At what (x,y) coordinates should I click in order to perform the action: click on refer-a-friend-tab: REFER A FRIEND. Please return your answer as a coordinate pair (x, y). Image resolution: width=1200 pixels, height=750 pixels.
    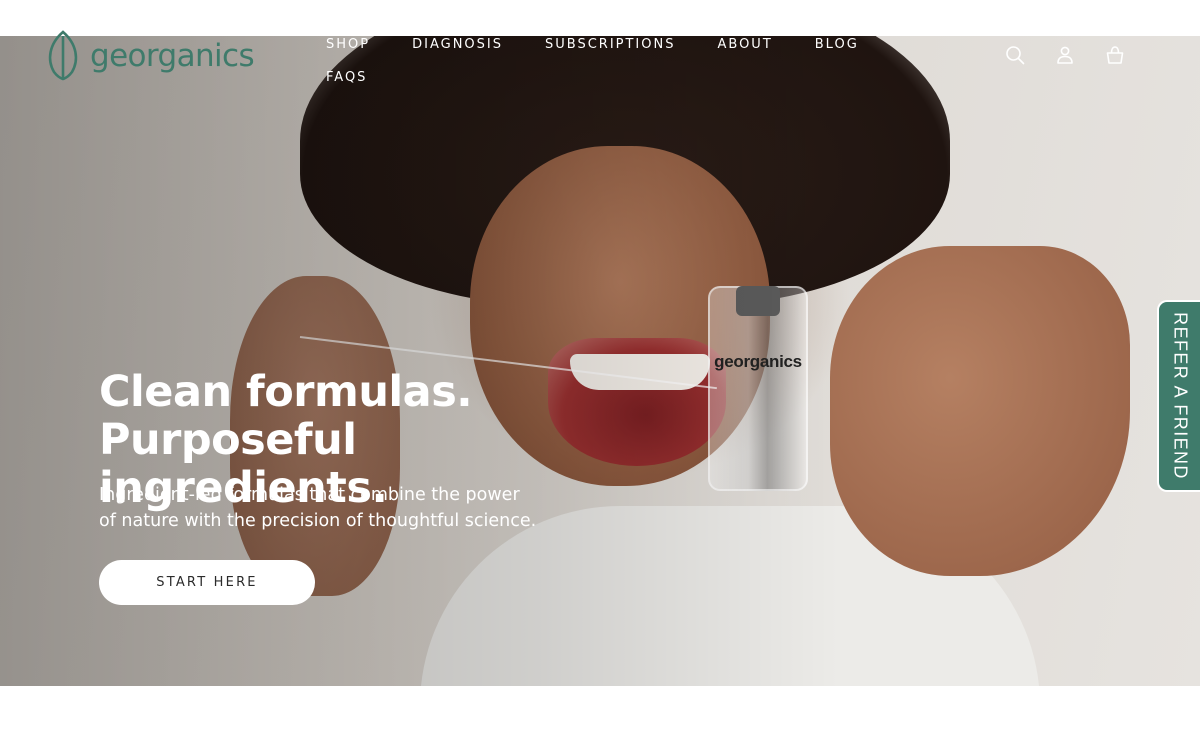
    Looking at the image, I should click on (1178, 396).